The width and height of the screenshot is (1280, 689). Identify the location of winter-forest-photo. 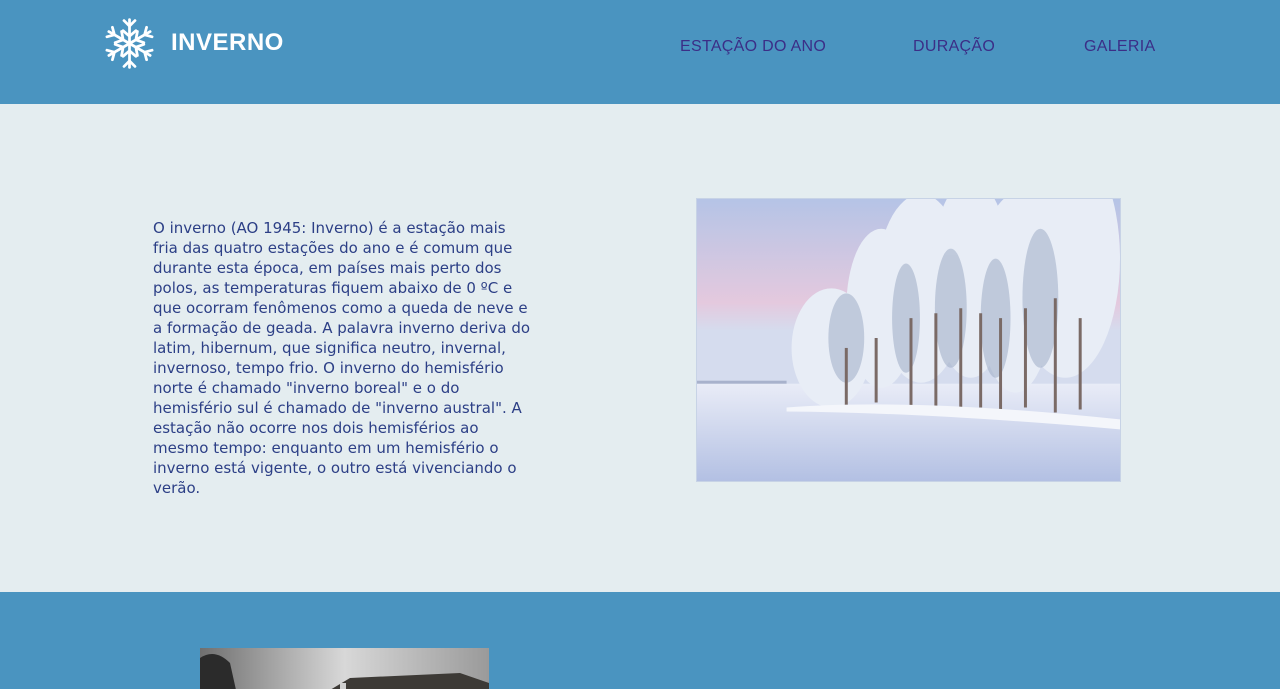
(908, 340).